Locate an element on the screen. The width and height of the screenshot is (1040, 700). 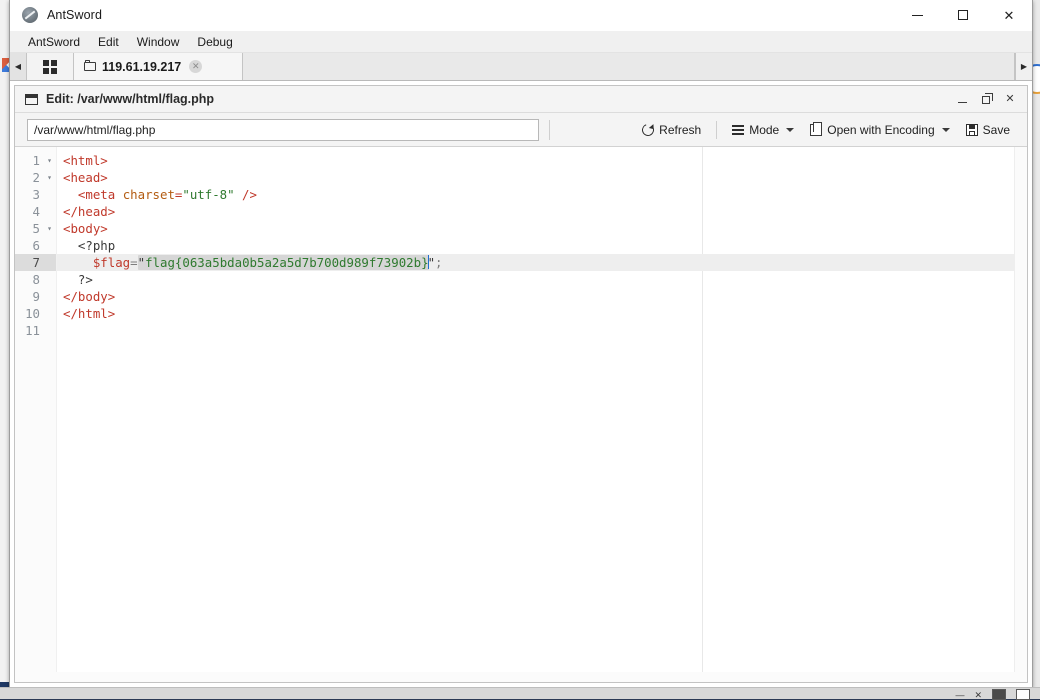
save-icon is located at coordinates (971, 129).